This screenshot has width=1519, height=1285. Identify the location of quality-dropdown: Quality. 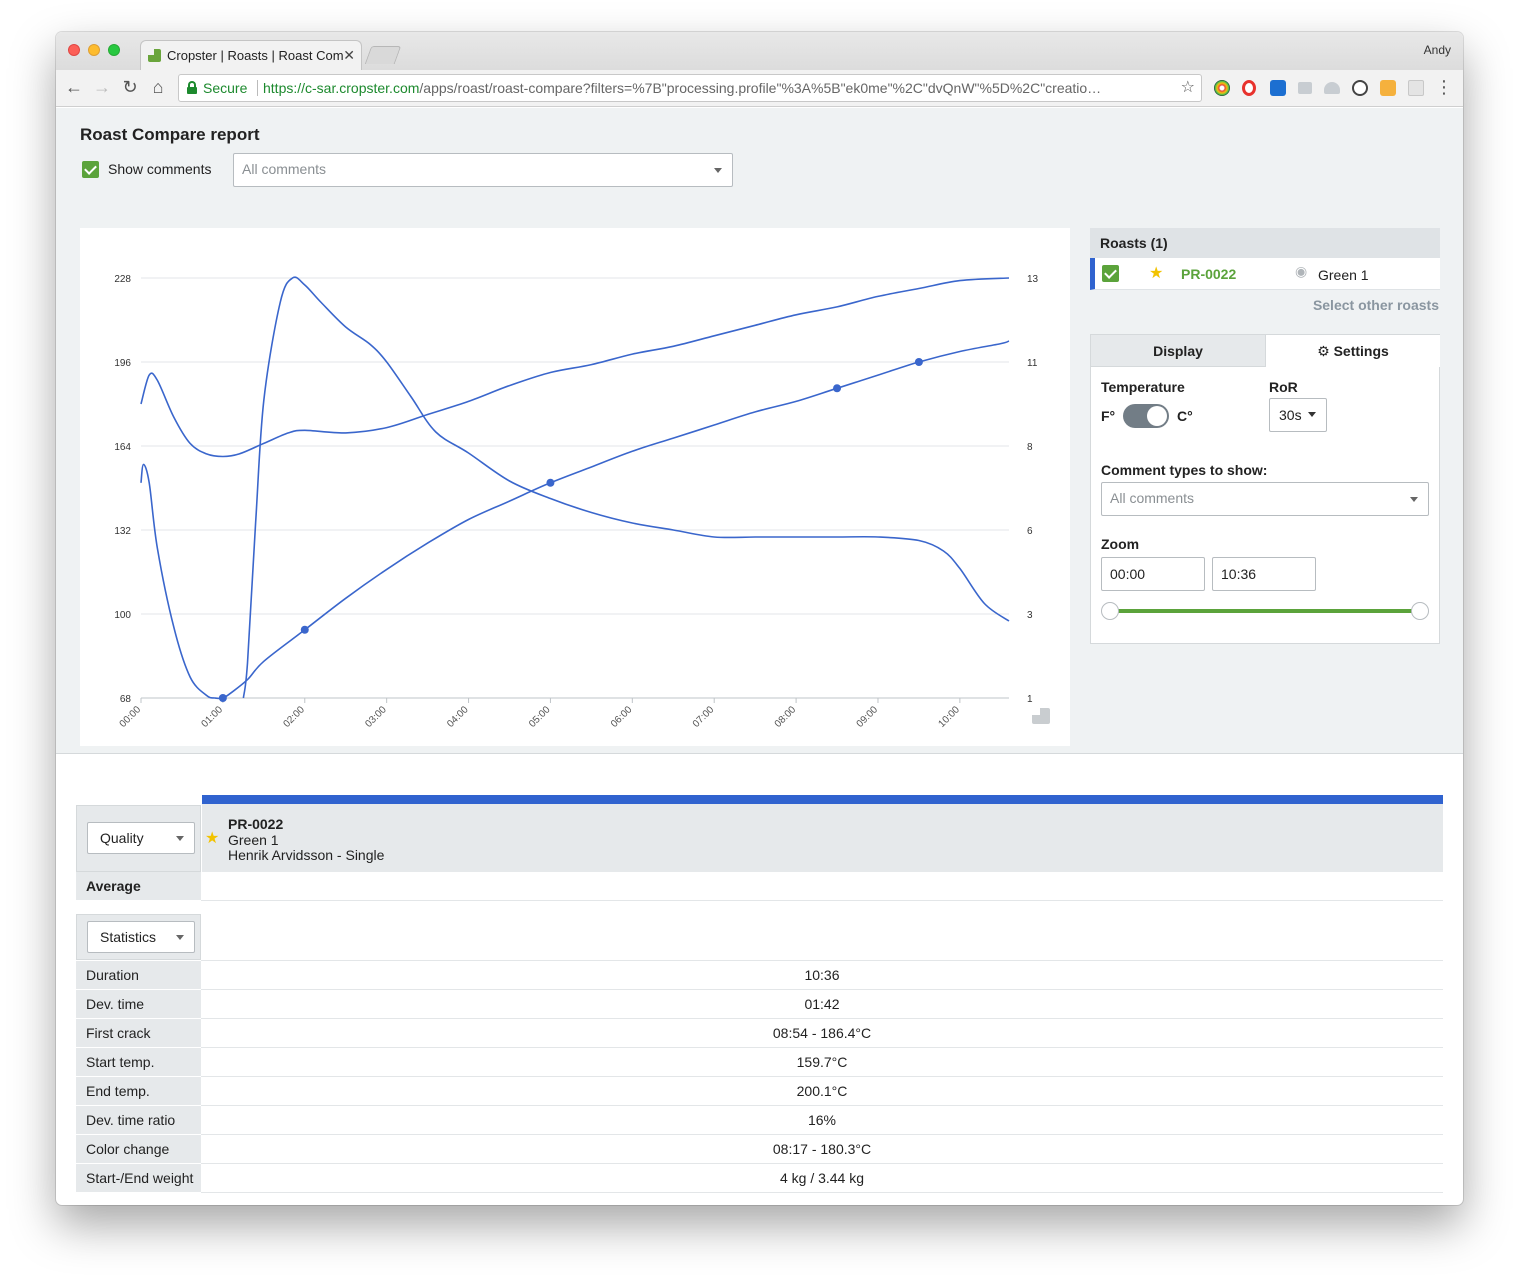
(141, 838).